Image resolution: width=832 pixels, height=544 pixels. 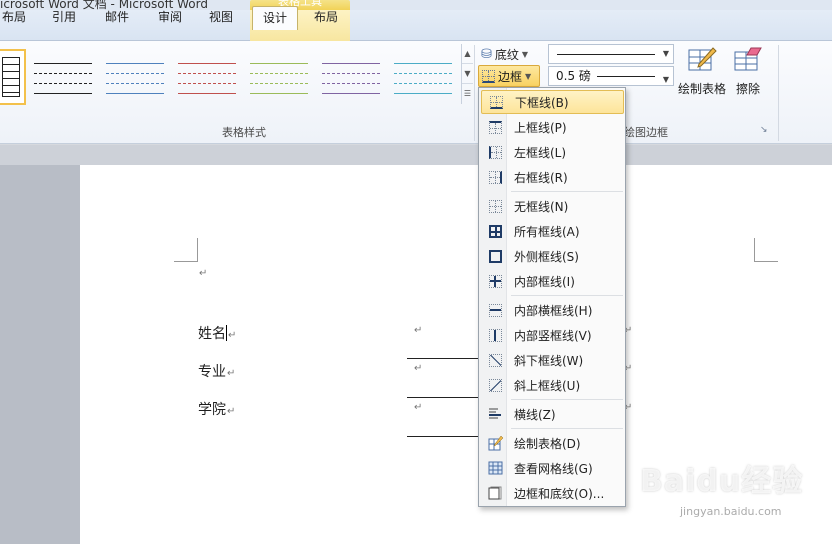 What do you see at coordinates (467, 54) in the screenshot?
I see `gallery-scroll-up-icon: ▲` at bounding box center [467, 54].